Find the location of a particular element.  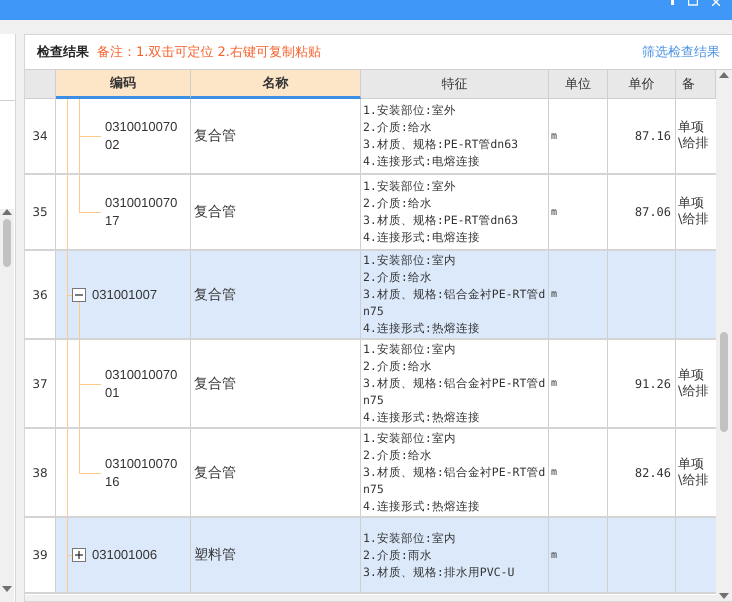

column-header: 备 is located at coordinates (696, 84).